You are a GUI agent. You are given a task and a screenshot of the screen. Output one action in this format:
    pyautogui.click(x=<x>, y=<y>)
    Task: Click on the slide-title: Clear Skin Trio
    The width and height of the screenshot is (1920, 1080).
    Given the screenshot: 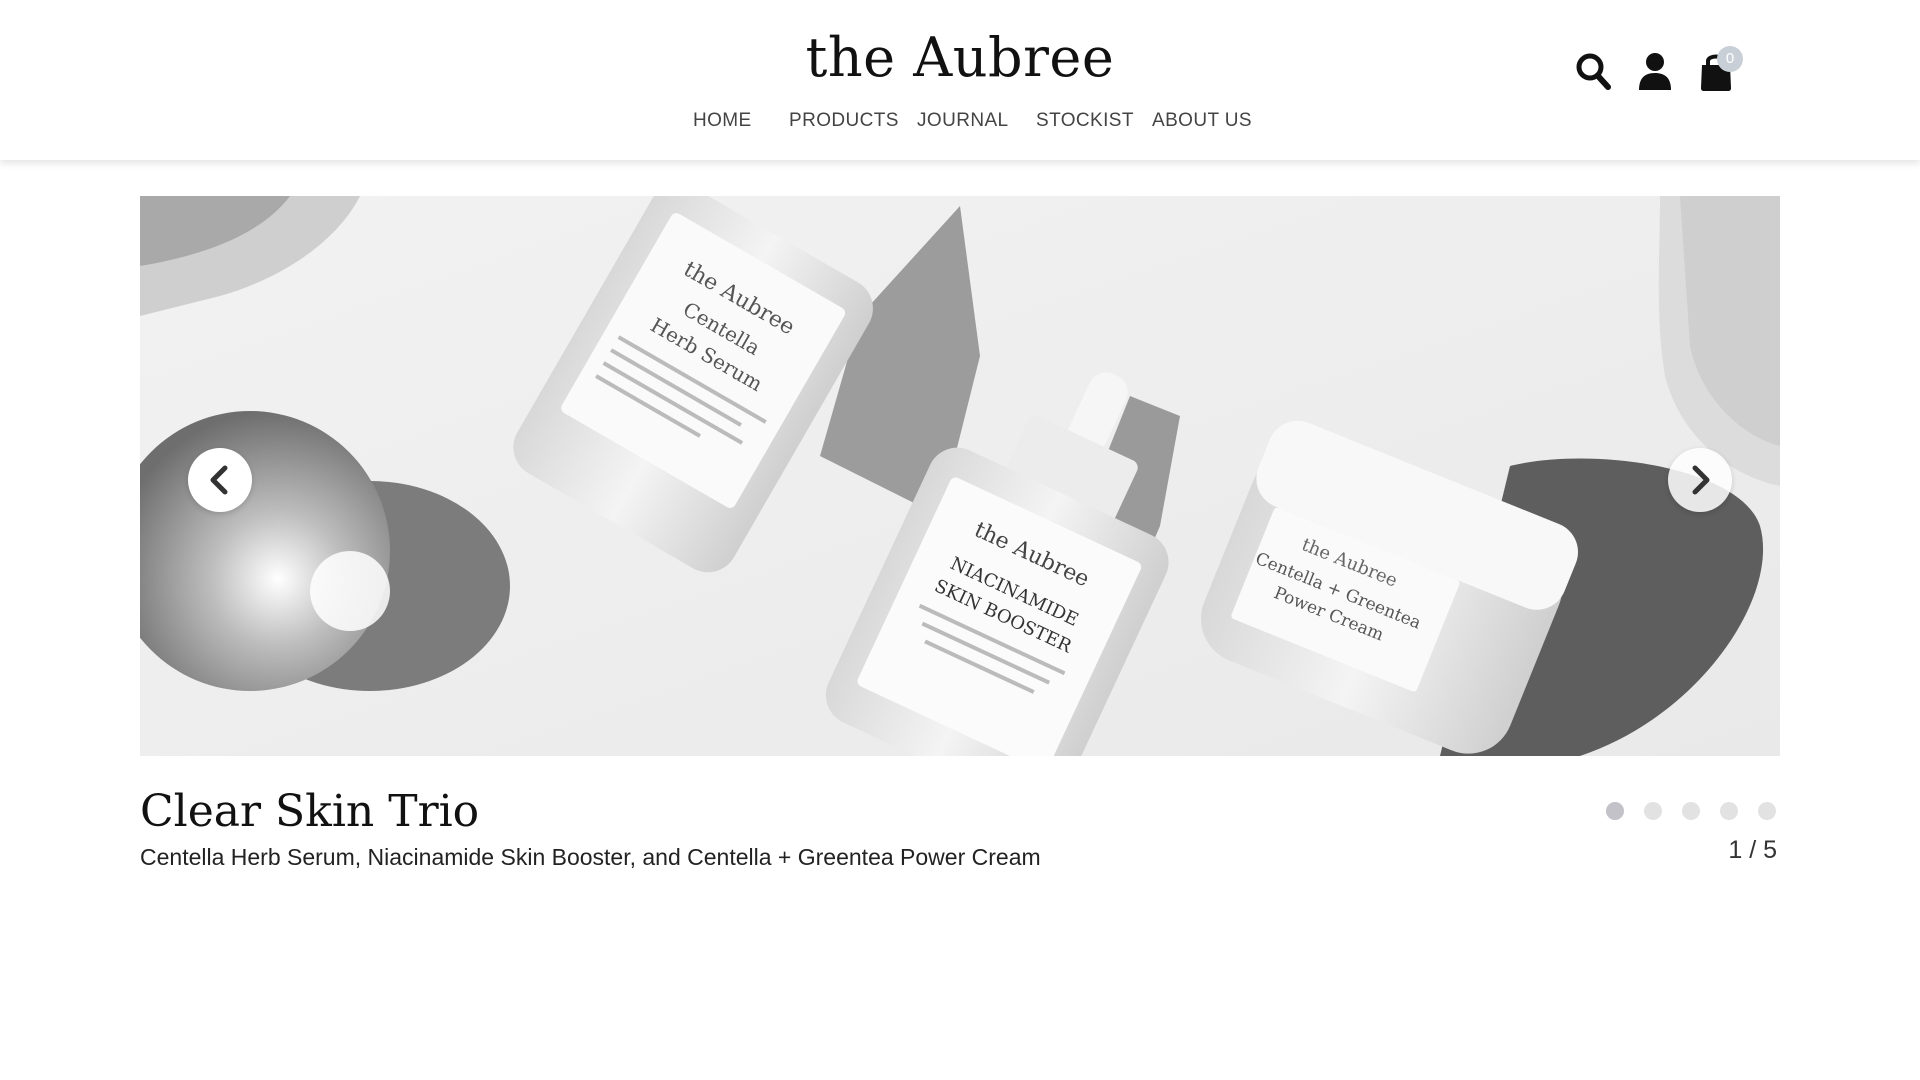 What is the action you would take?
    pyautogui.click(x=310, y=811)
    